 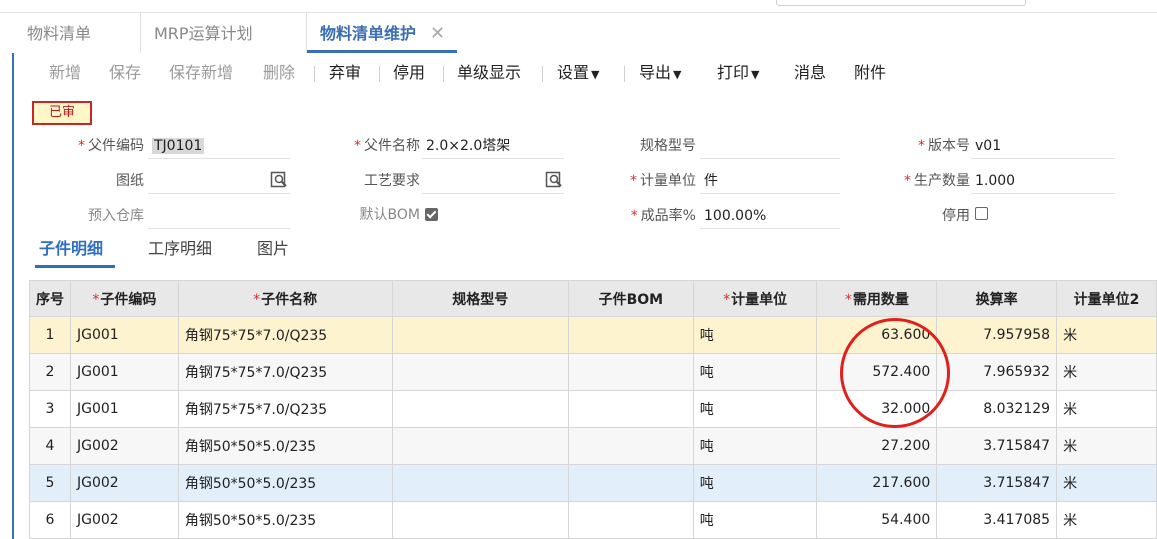 What do you see at coordinates (997, 409) in the screenshot?
I see `table-cell: 8.032129` at bounding box center [997, 409].